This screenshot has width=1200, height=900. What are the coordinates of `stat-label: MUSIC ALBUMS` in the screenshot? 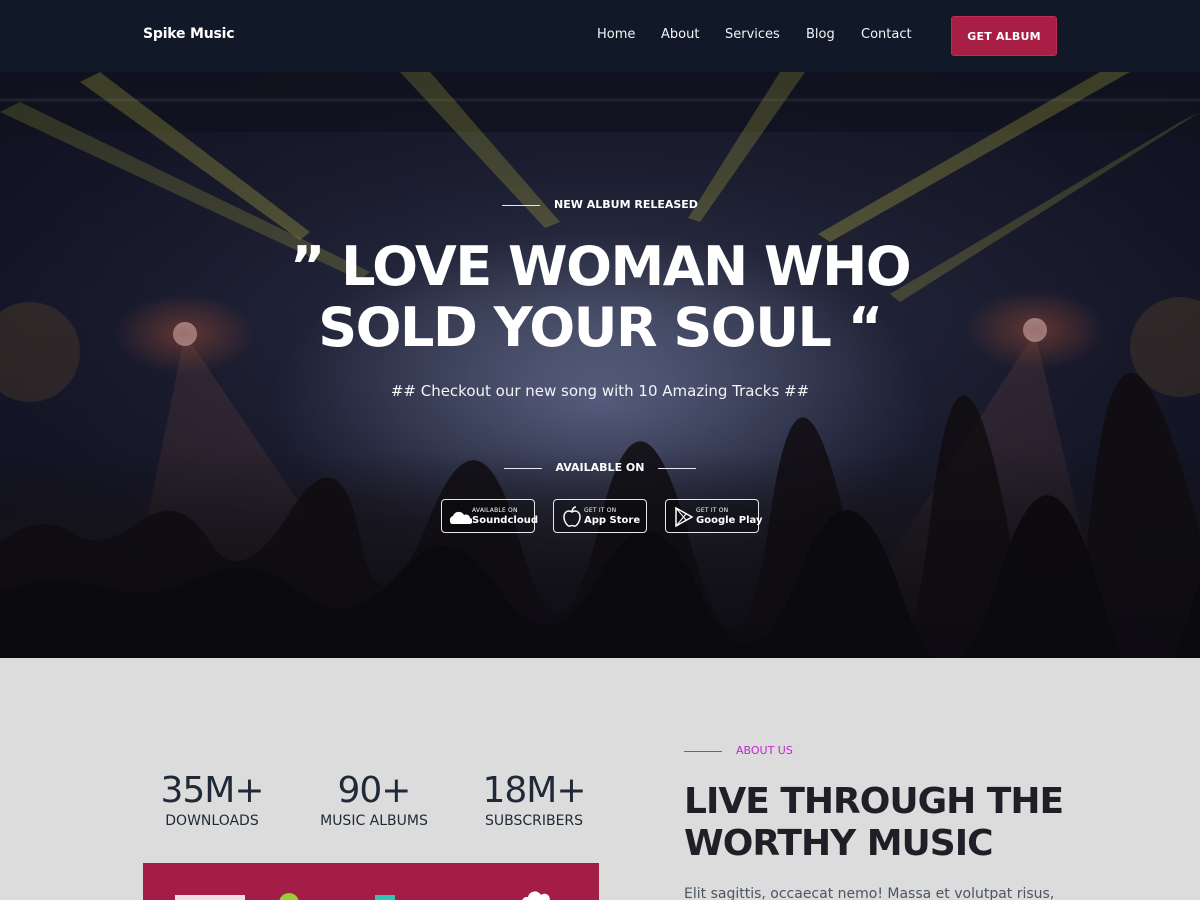 It's located at (374, 821).